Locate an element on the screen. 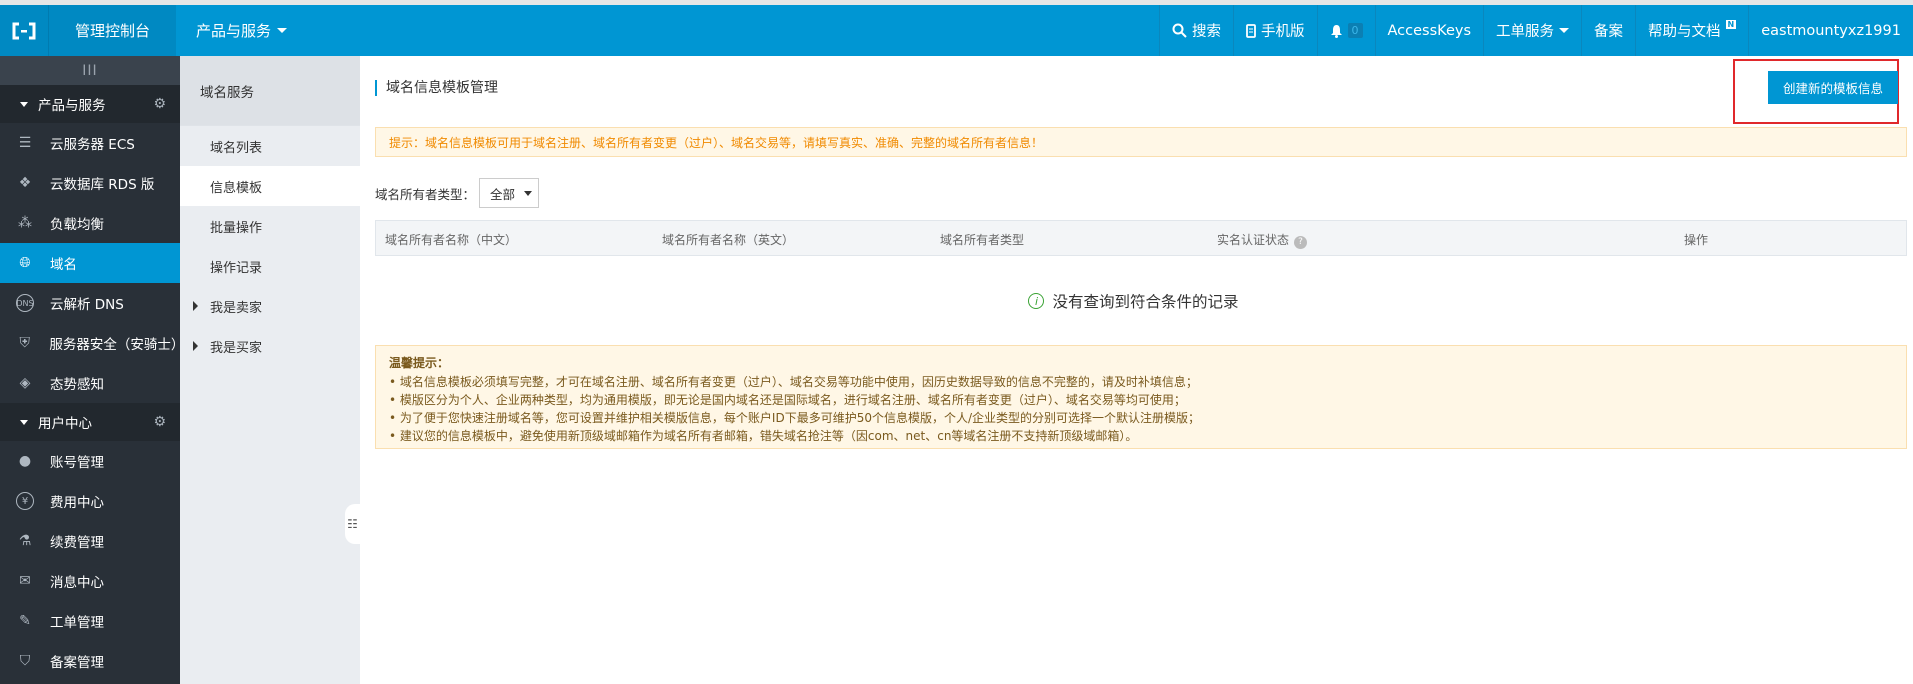  mobile-link: 手机版 is located at coordinates (1275, 30).